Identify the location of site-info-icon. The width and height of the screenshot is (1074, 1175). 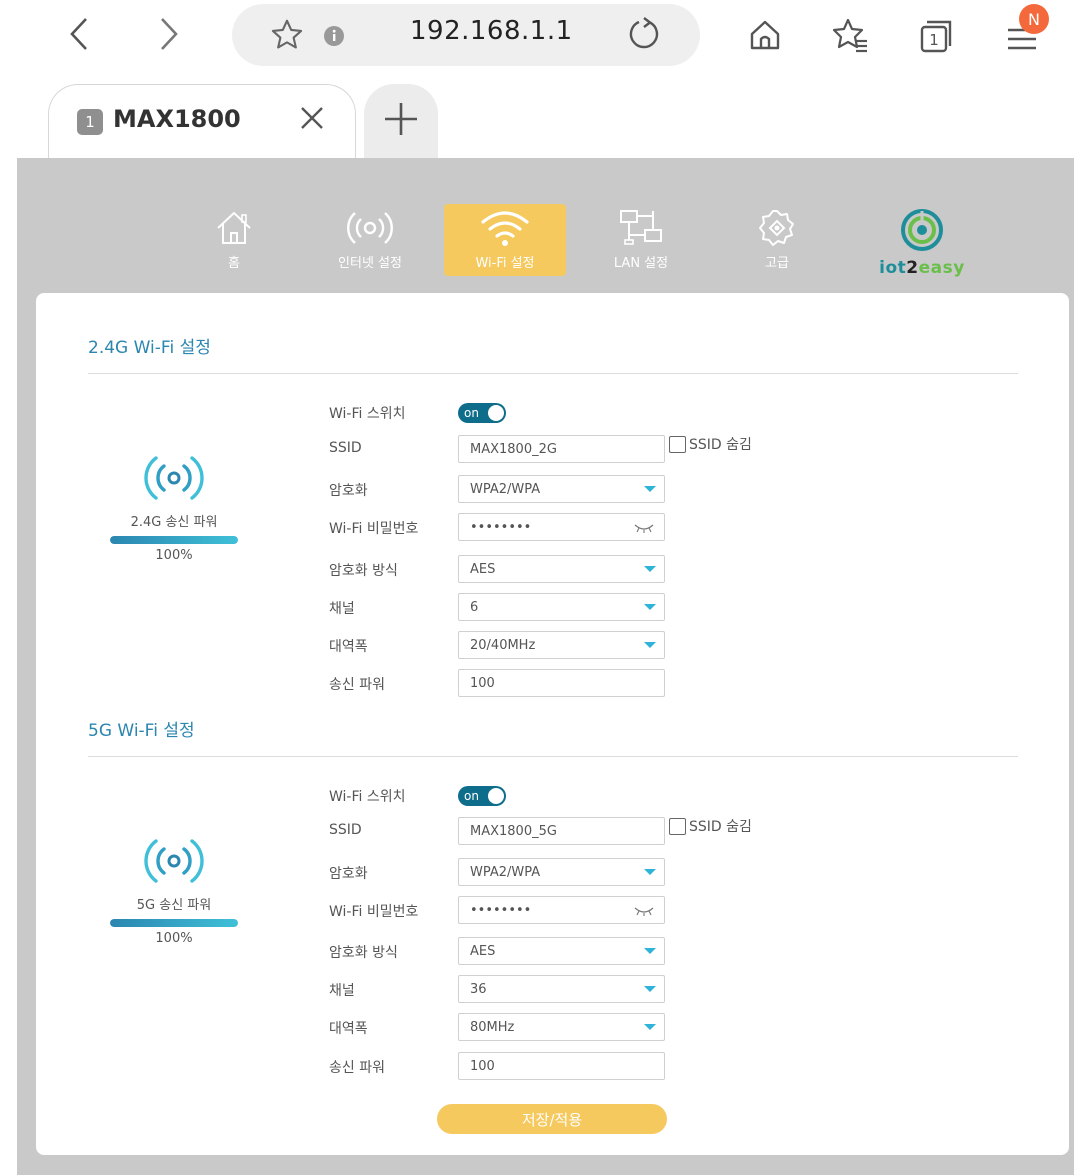
(334, 36).